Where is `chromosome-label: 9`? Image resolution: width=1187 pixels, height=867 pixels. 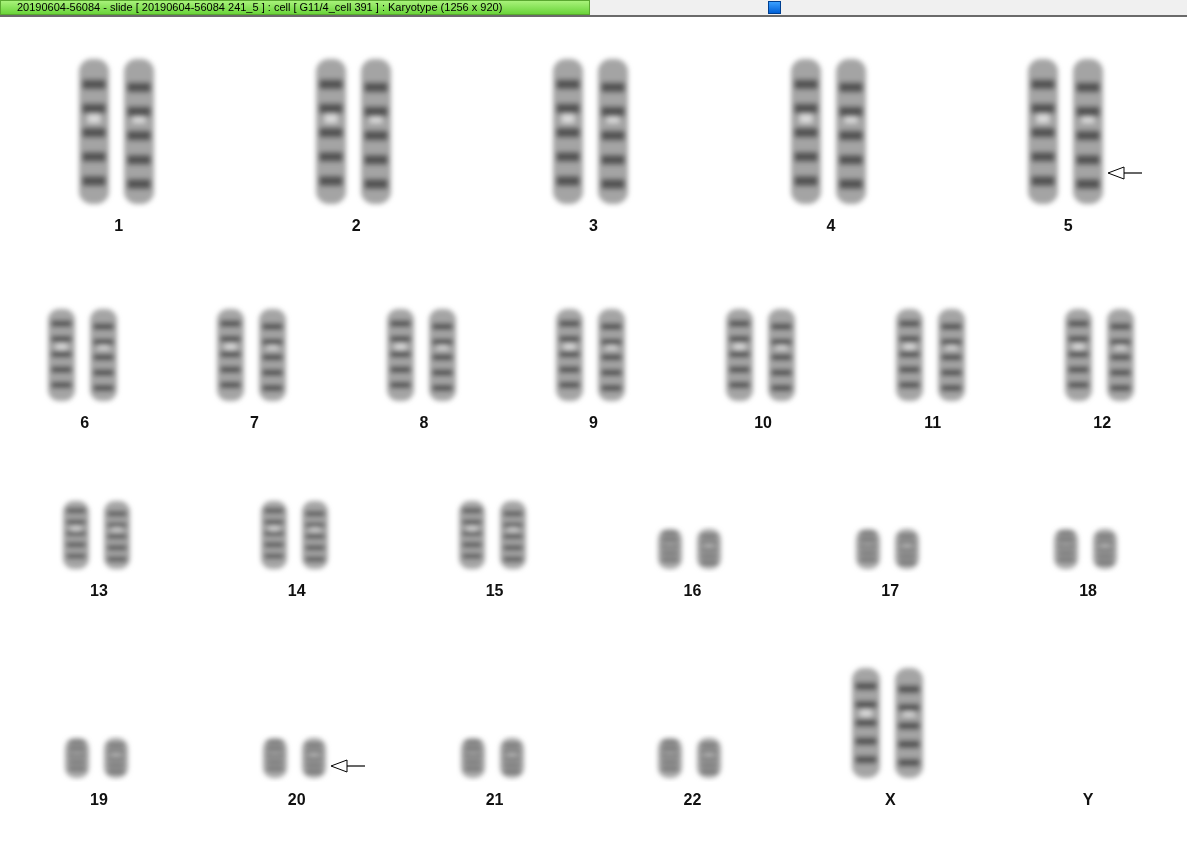
chromosome-label: 9 is located at coordinates (593, 423).